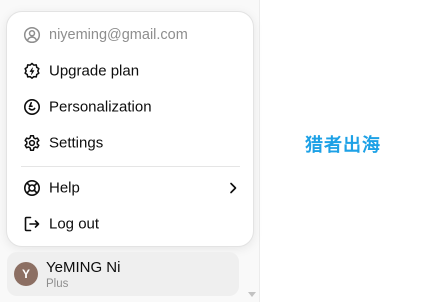 The image size is (426, 302). Describe the element at coordinates (32, 143) in the screenshot. I see `gear-icon` at that location.